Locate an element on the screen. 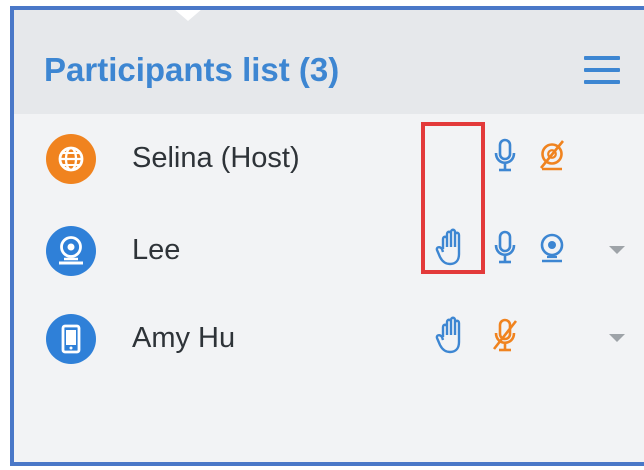 This screenshot has height=470, width=644. microphone-muted-icon is located at coordinates (506, 335).